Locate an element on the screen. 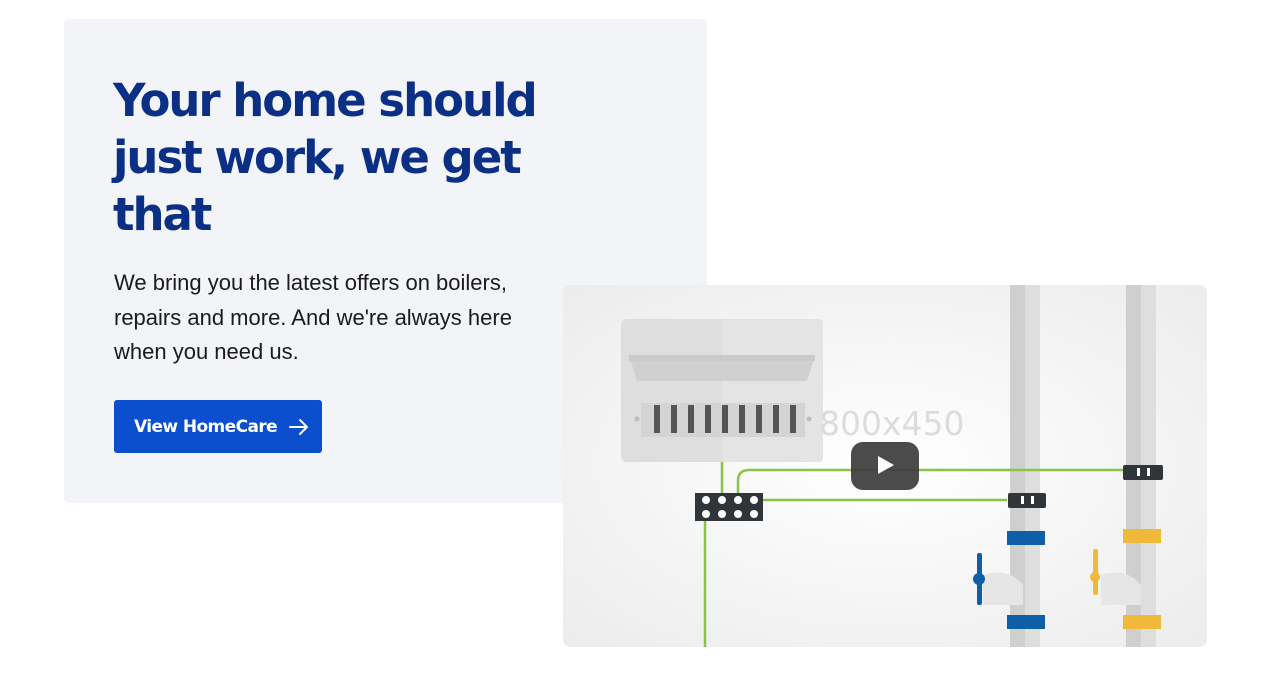 The image size is (1270, 698). fuse-box-graphic is located at coordinates (722, 390).